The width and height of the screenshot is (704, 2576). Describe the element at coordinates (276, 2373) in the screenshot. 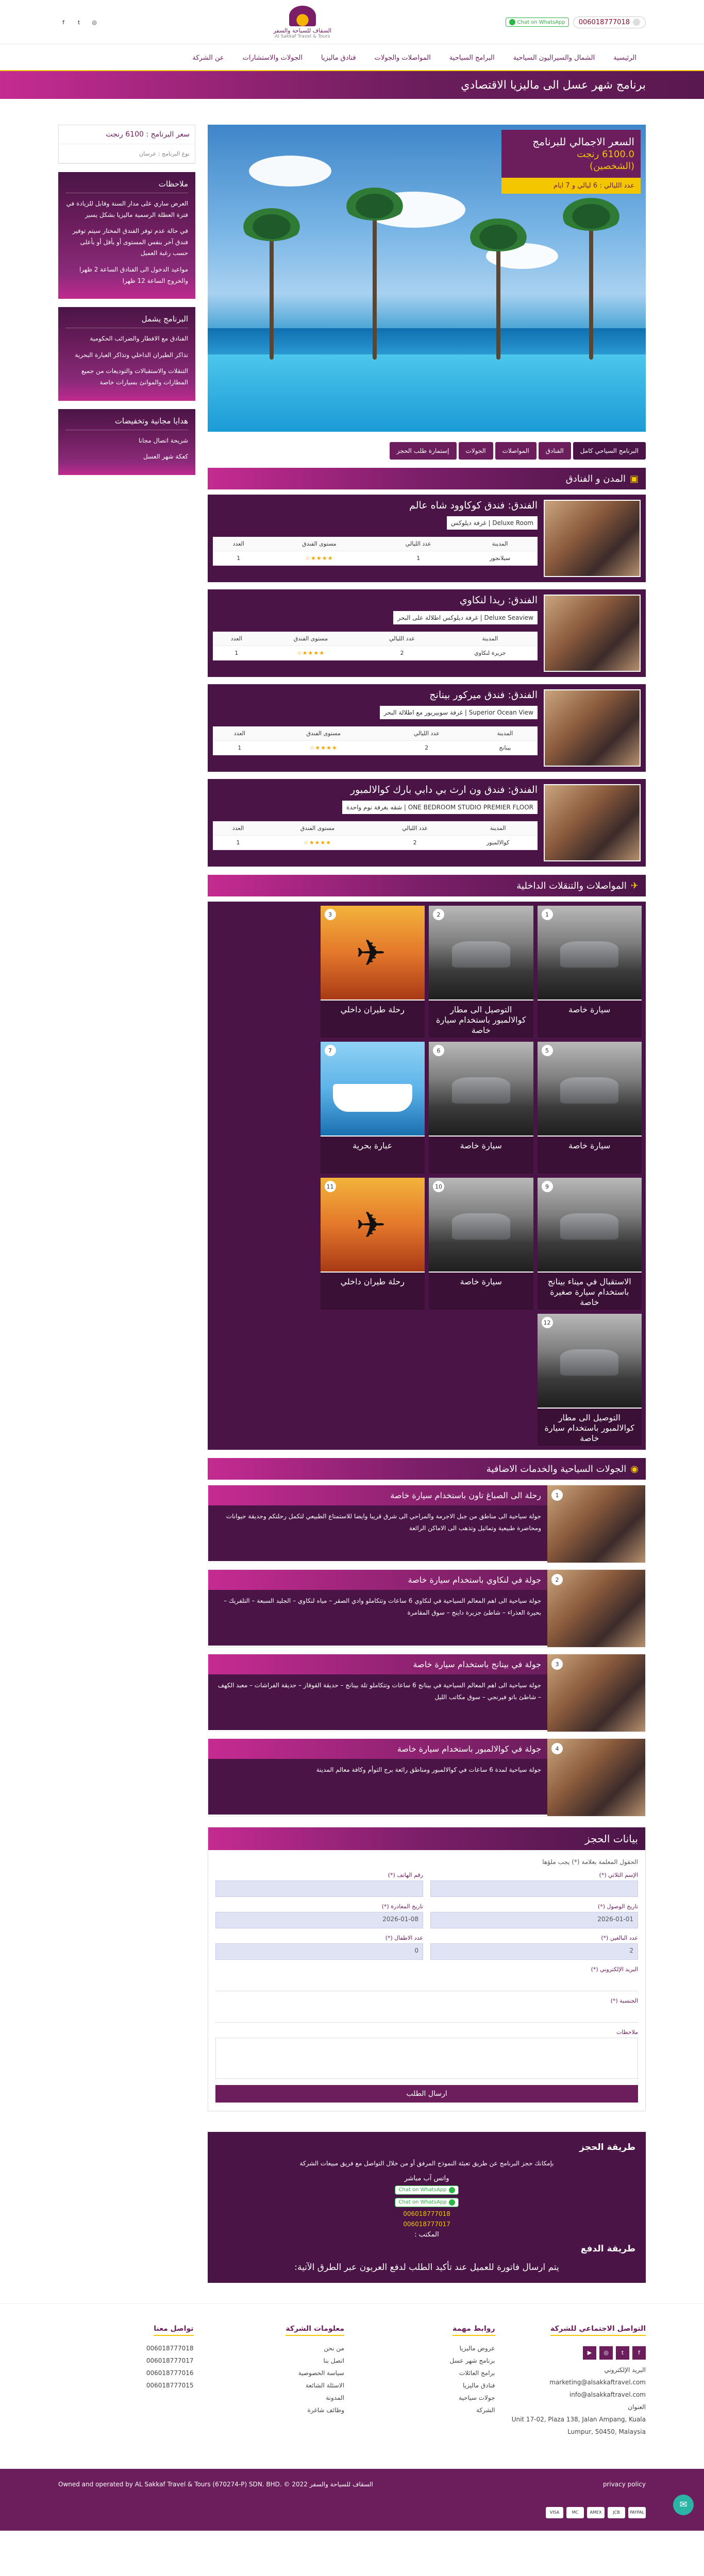

I see `footer-link: سياسة الخصوصية` at that location.